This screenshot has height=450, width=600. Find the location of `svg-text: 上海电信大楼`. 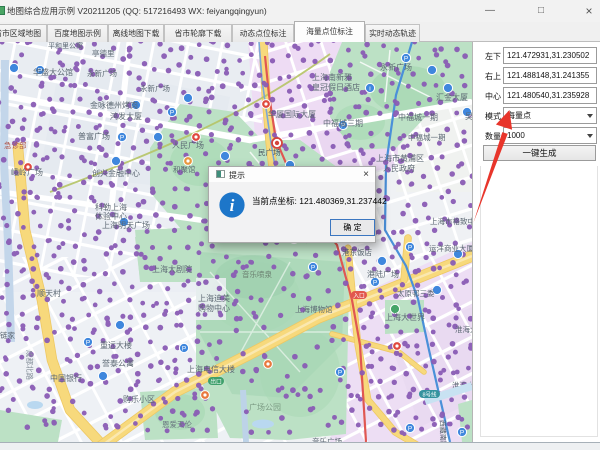

svg-text: 上海电信大楼 is located at coordinates (211, 369).